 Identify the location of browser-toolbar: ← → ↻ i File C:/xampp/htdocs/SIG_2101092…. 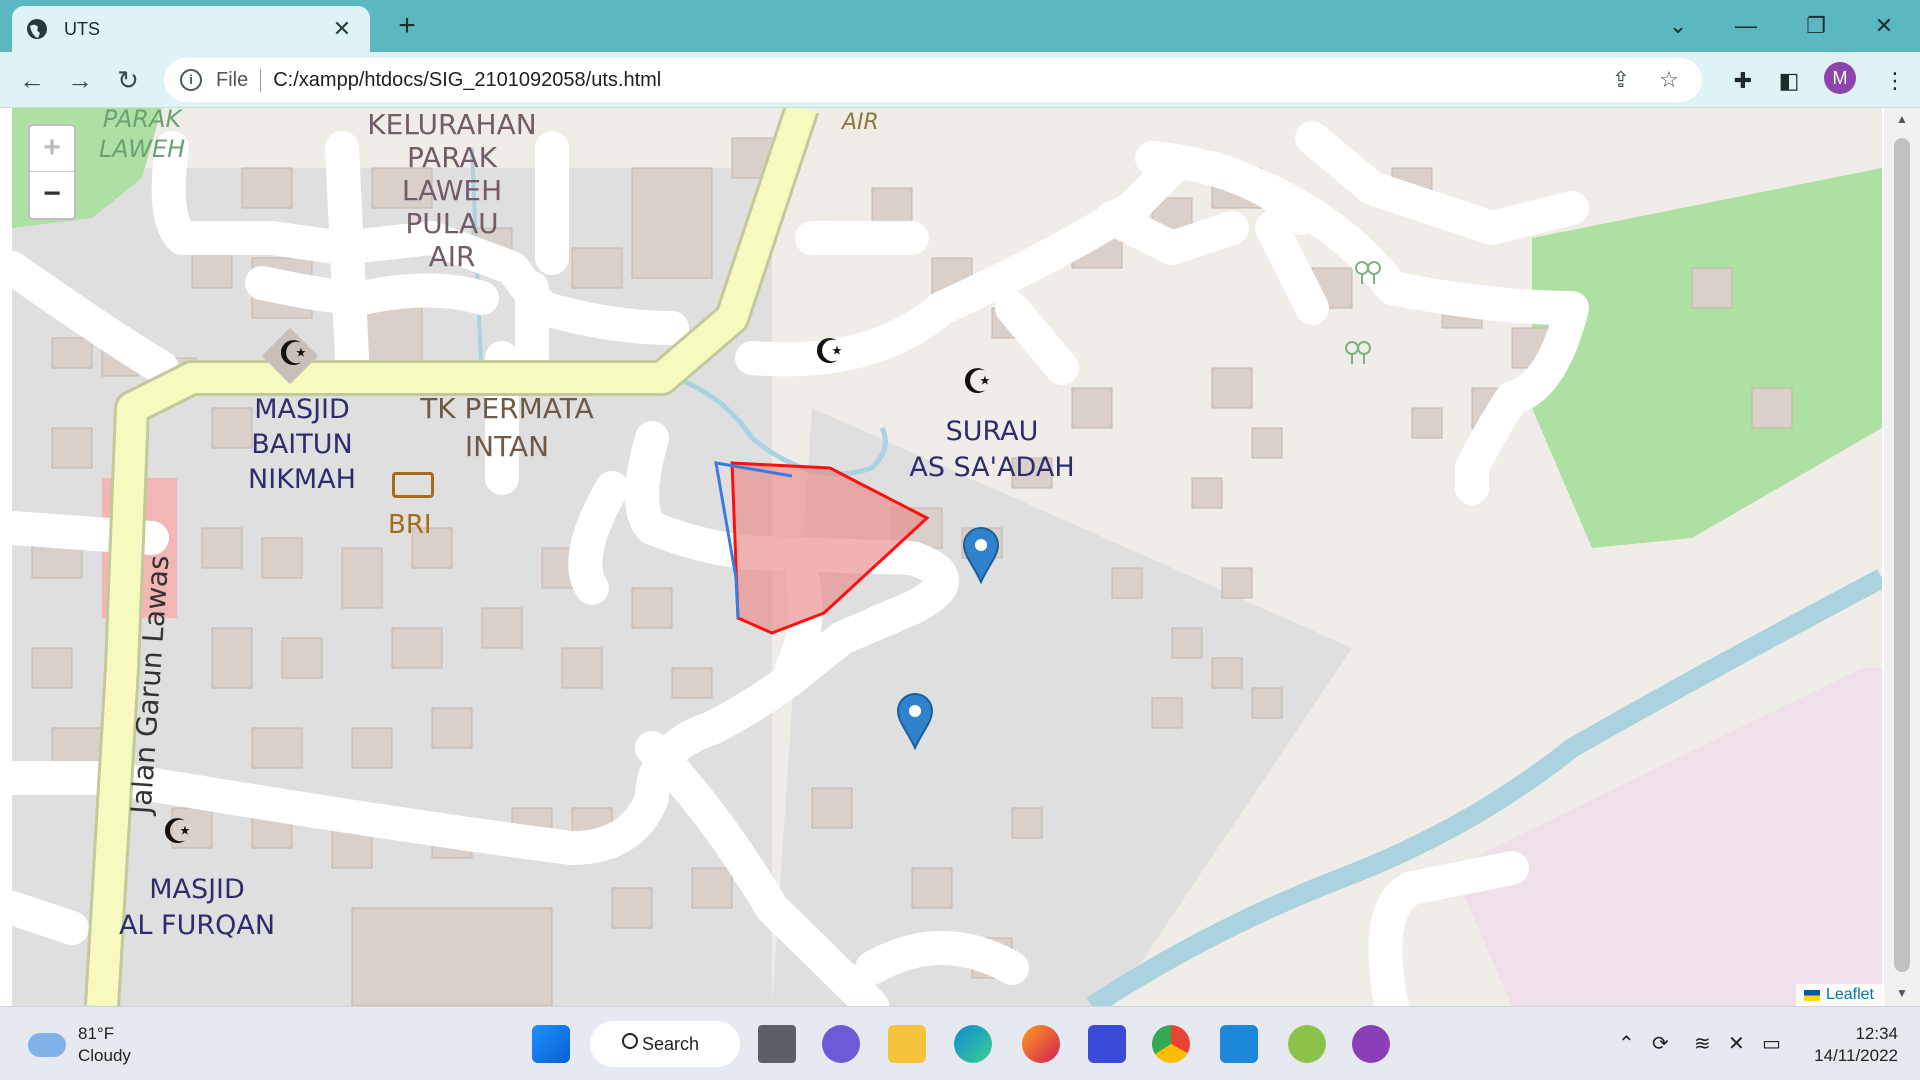
(960, 80).